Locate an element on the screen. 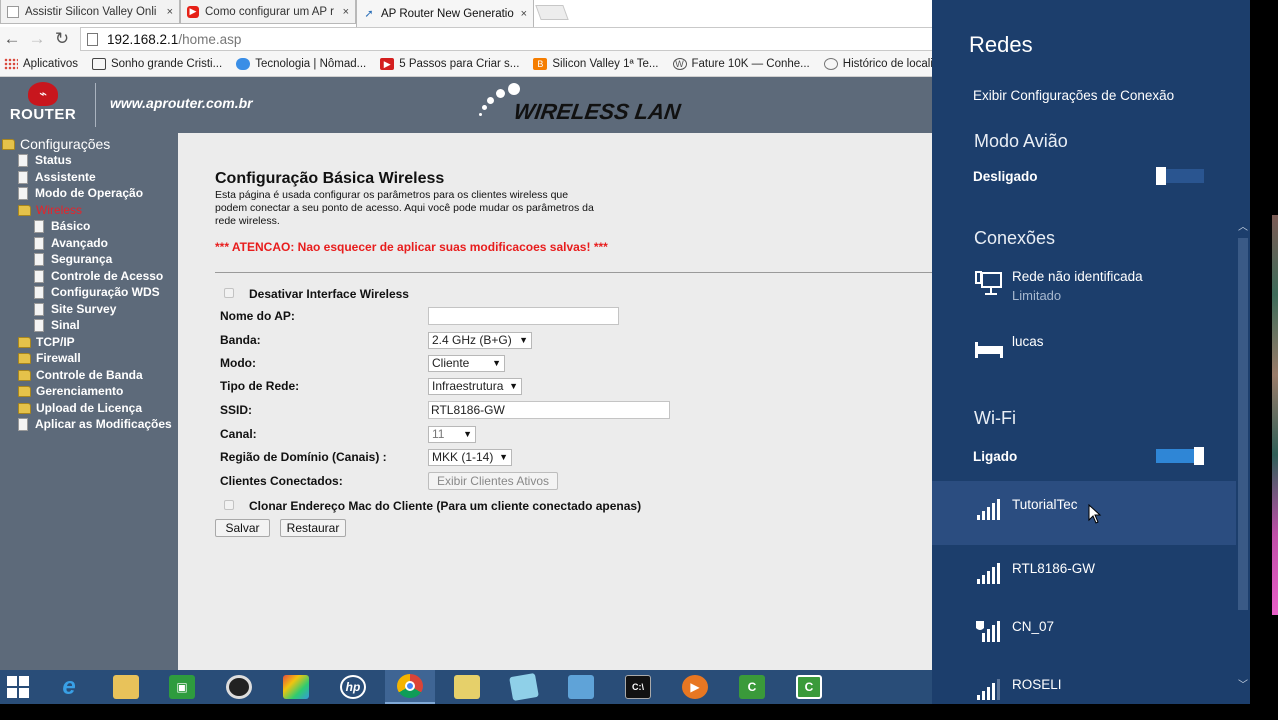 This screenshot has height=720, width=1278. nav-item-sinal: Sinal is located at coordinates (57, 325).